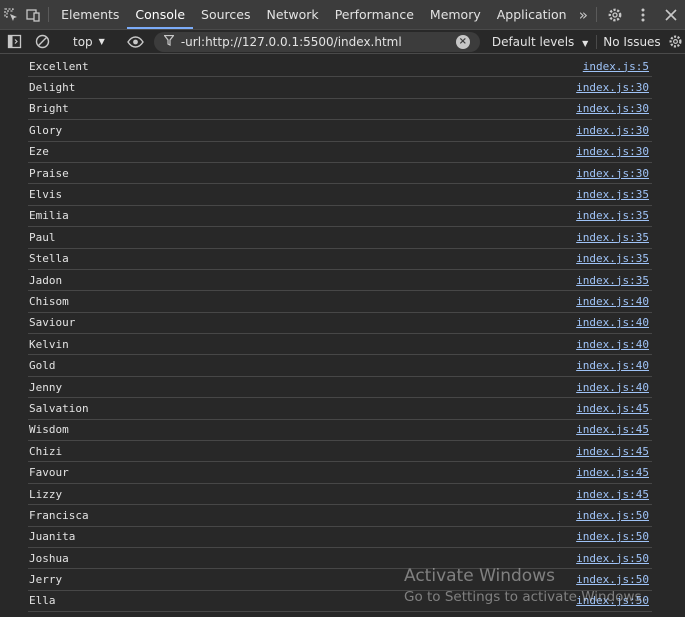 This screenshot has width=685, height=617. Describe the element at coordinates (49, 109) in the screenshot. I see `console-message-text: Bright` at that location.